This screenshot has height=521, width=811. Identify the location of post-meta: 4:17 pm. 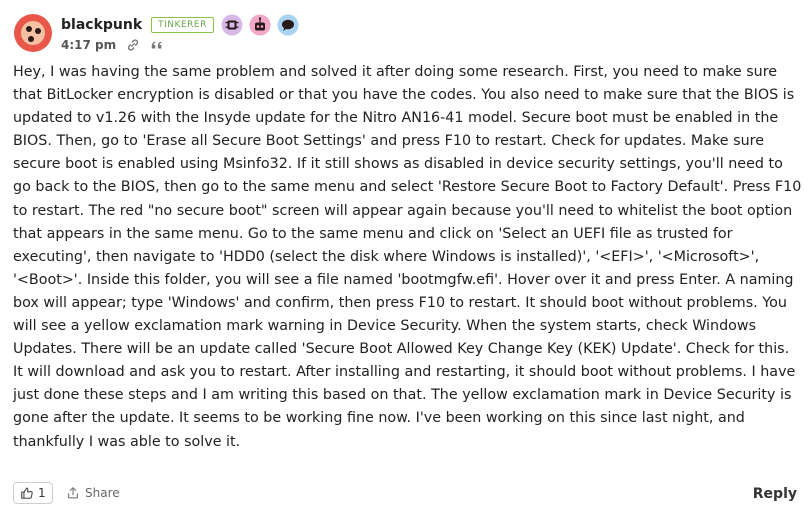
(112, 45).